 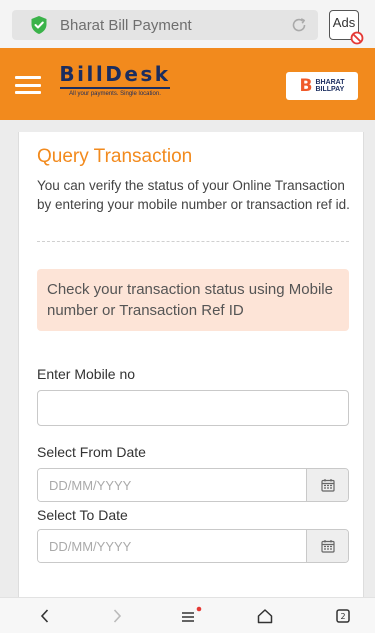 What do you see at coordinates (126, 25) in the screenshot?
I see `address-text: Bharat Bill Payment` at bounding box center [126, 25].